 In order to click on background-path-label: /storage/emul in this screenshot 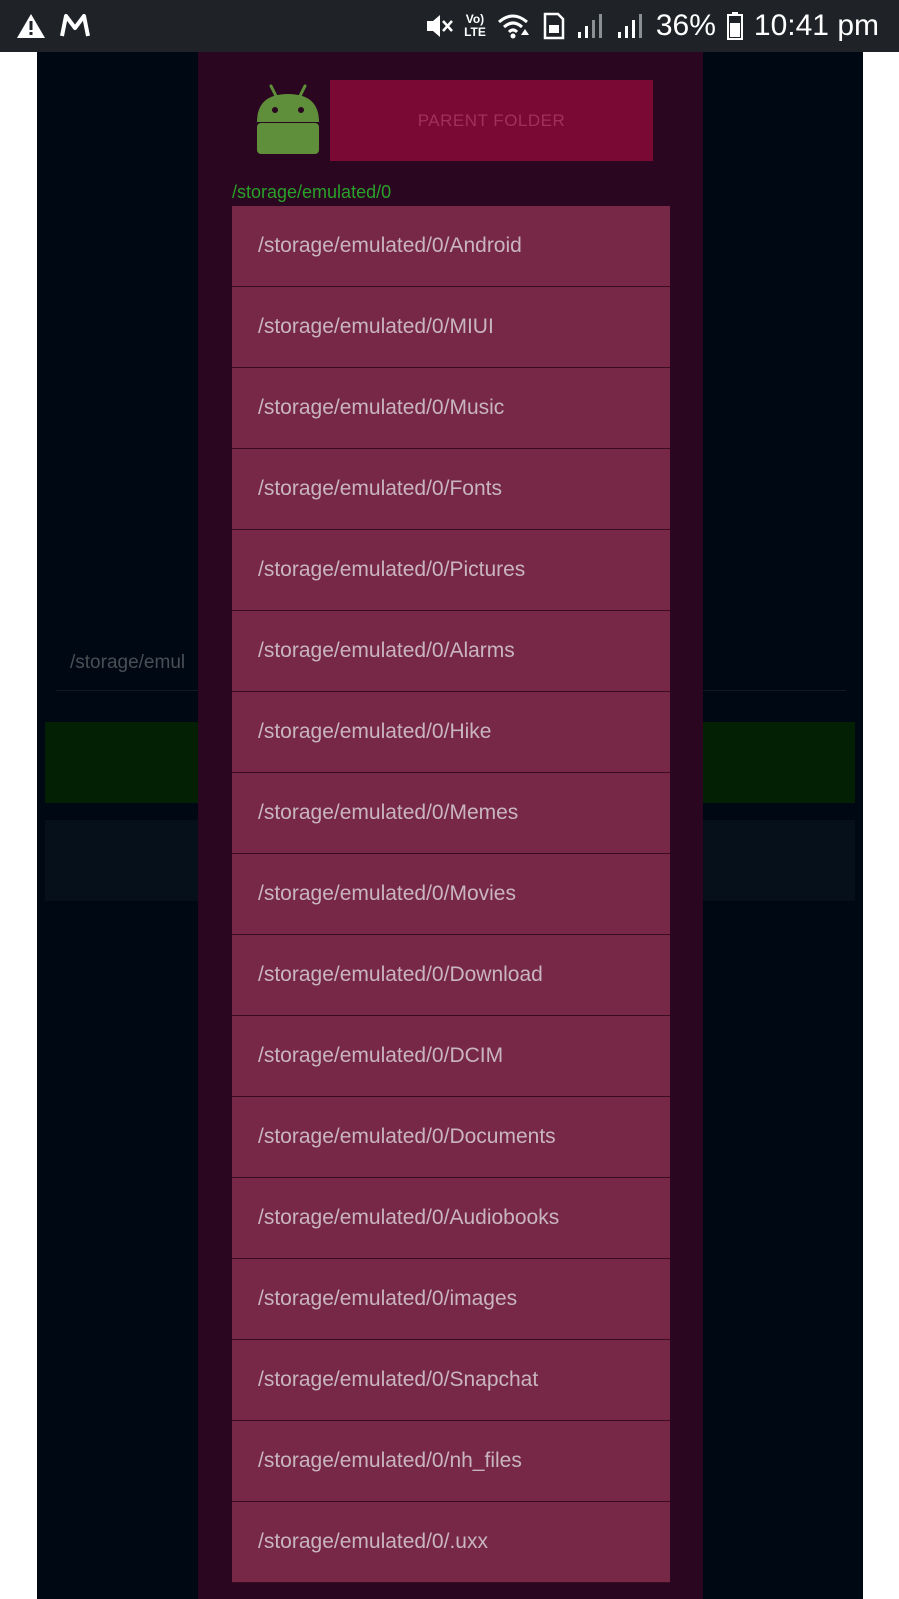, I will do `click(128, 662)`.